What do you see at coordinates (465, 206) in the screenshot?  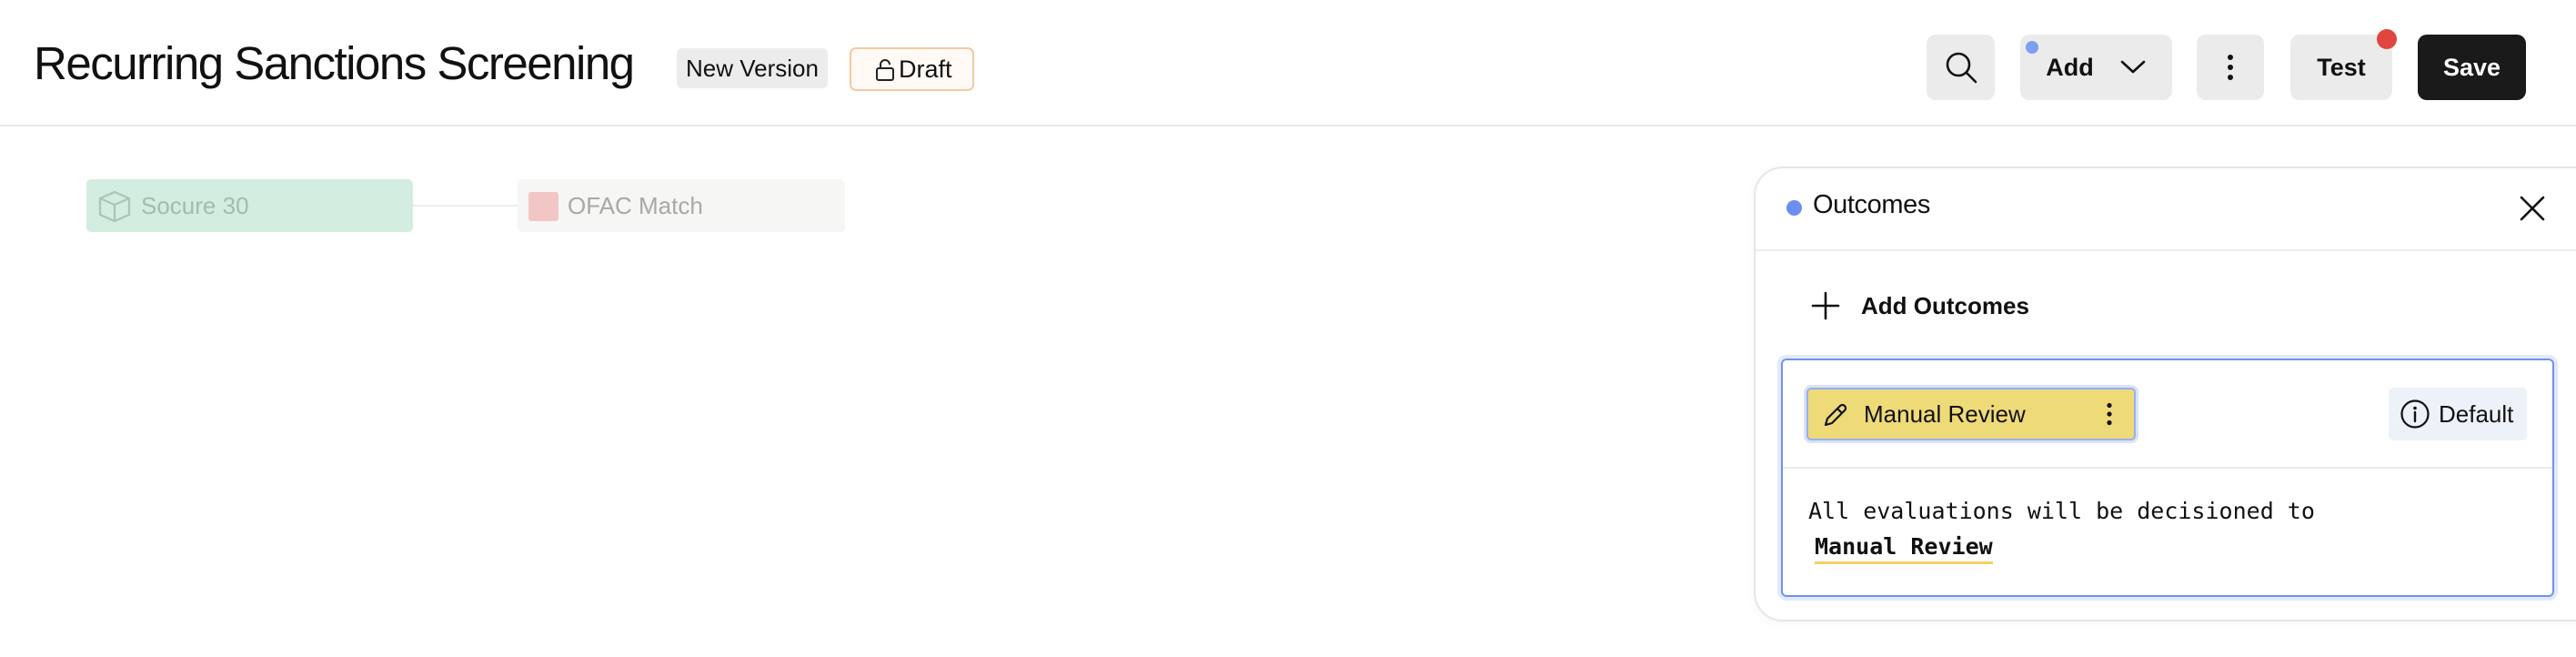 I see `node-connector` at bounding box center [465, 206].